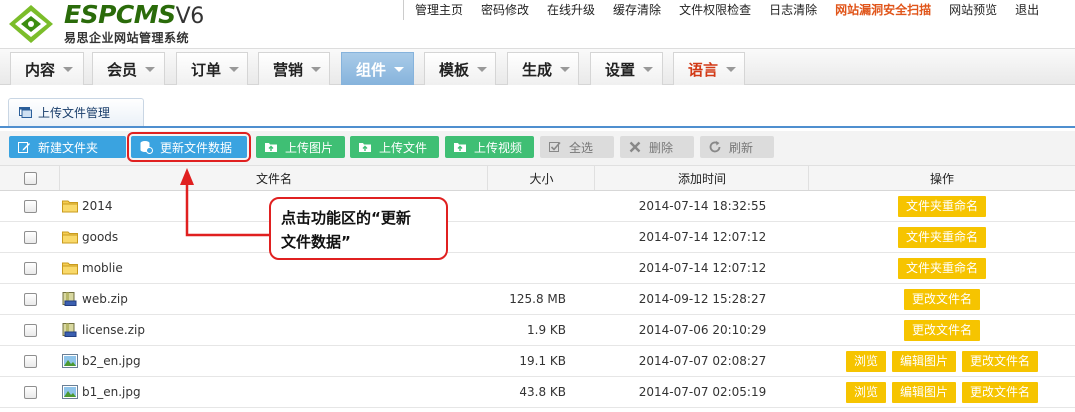  What do you see at coordinates (537, 127) in the screenshot?
I see `tab-underline` at bounding box center [537, 127].